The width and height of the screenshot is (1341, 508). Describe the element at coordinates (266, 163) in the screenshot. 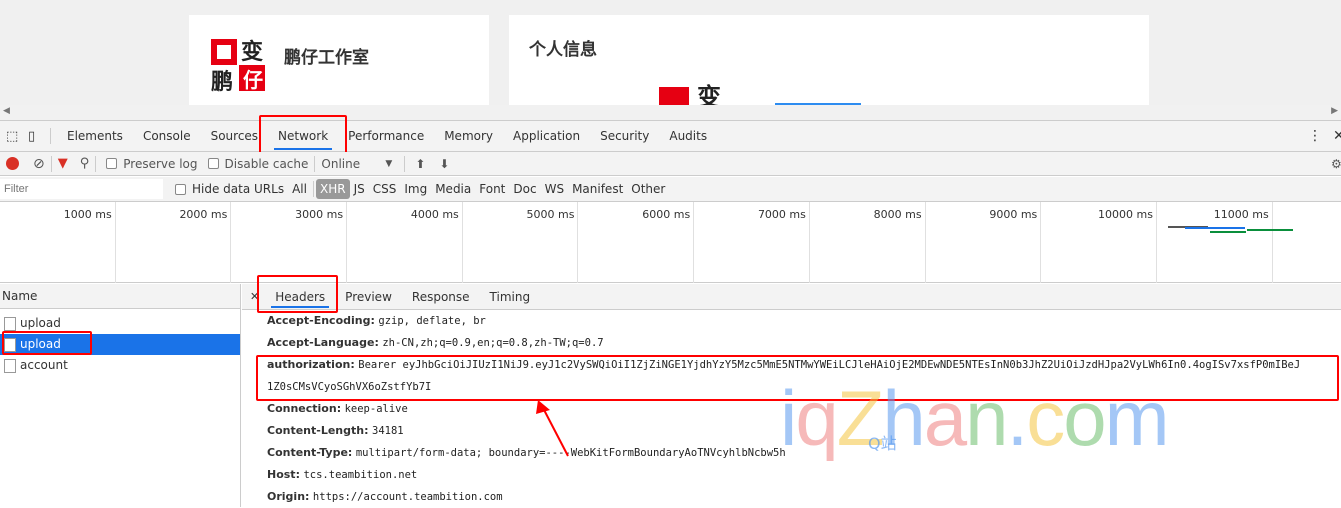

I see `disable-cache-label: Disable cache` at that location.